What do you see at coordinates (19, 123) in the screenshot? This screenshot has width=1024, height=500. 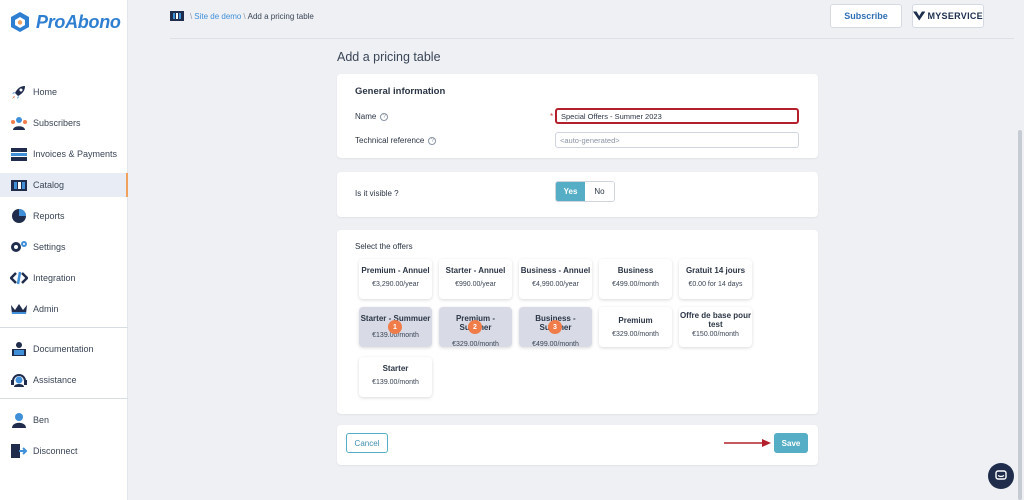 I see `subscribers-icon` at bounding box center [19, 123].